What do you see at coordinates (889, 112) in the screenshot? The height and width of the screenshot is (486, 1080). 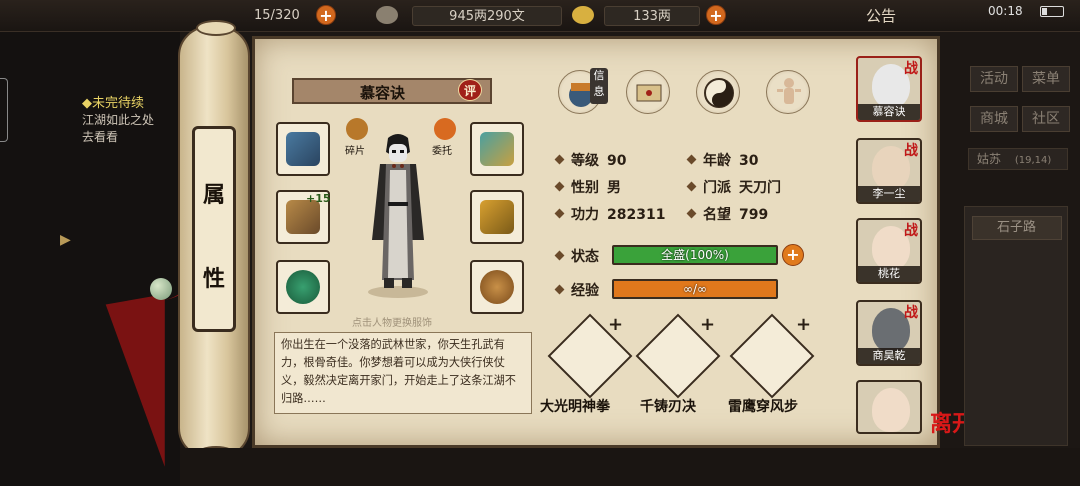 I see `party-name: 慕容诀` at bounding box center [889, 112].